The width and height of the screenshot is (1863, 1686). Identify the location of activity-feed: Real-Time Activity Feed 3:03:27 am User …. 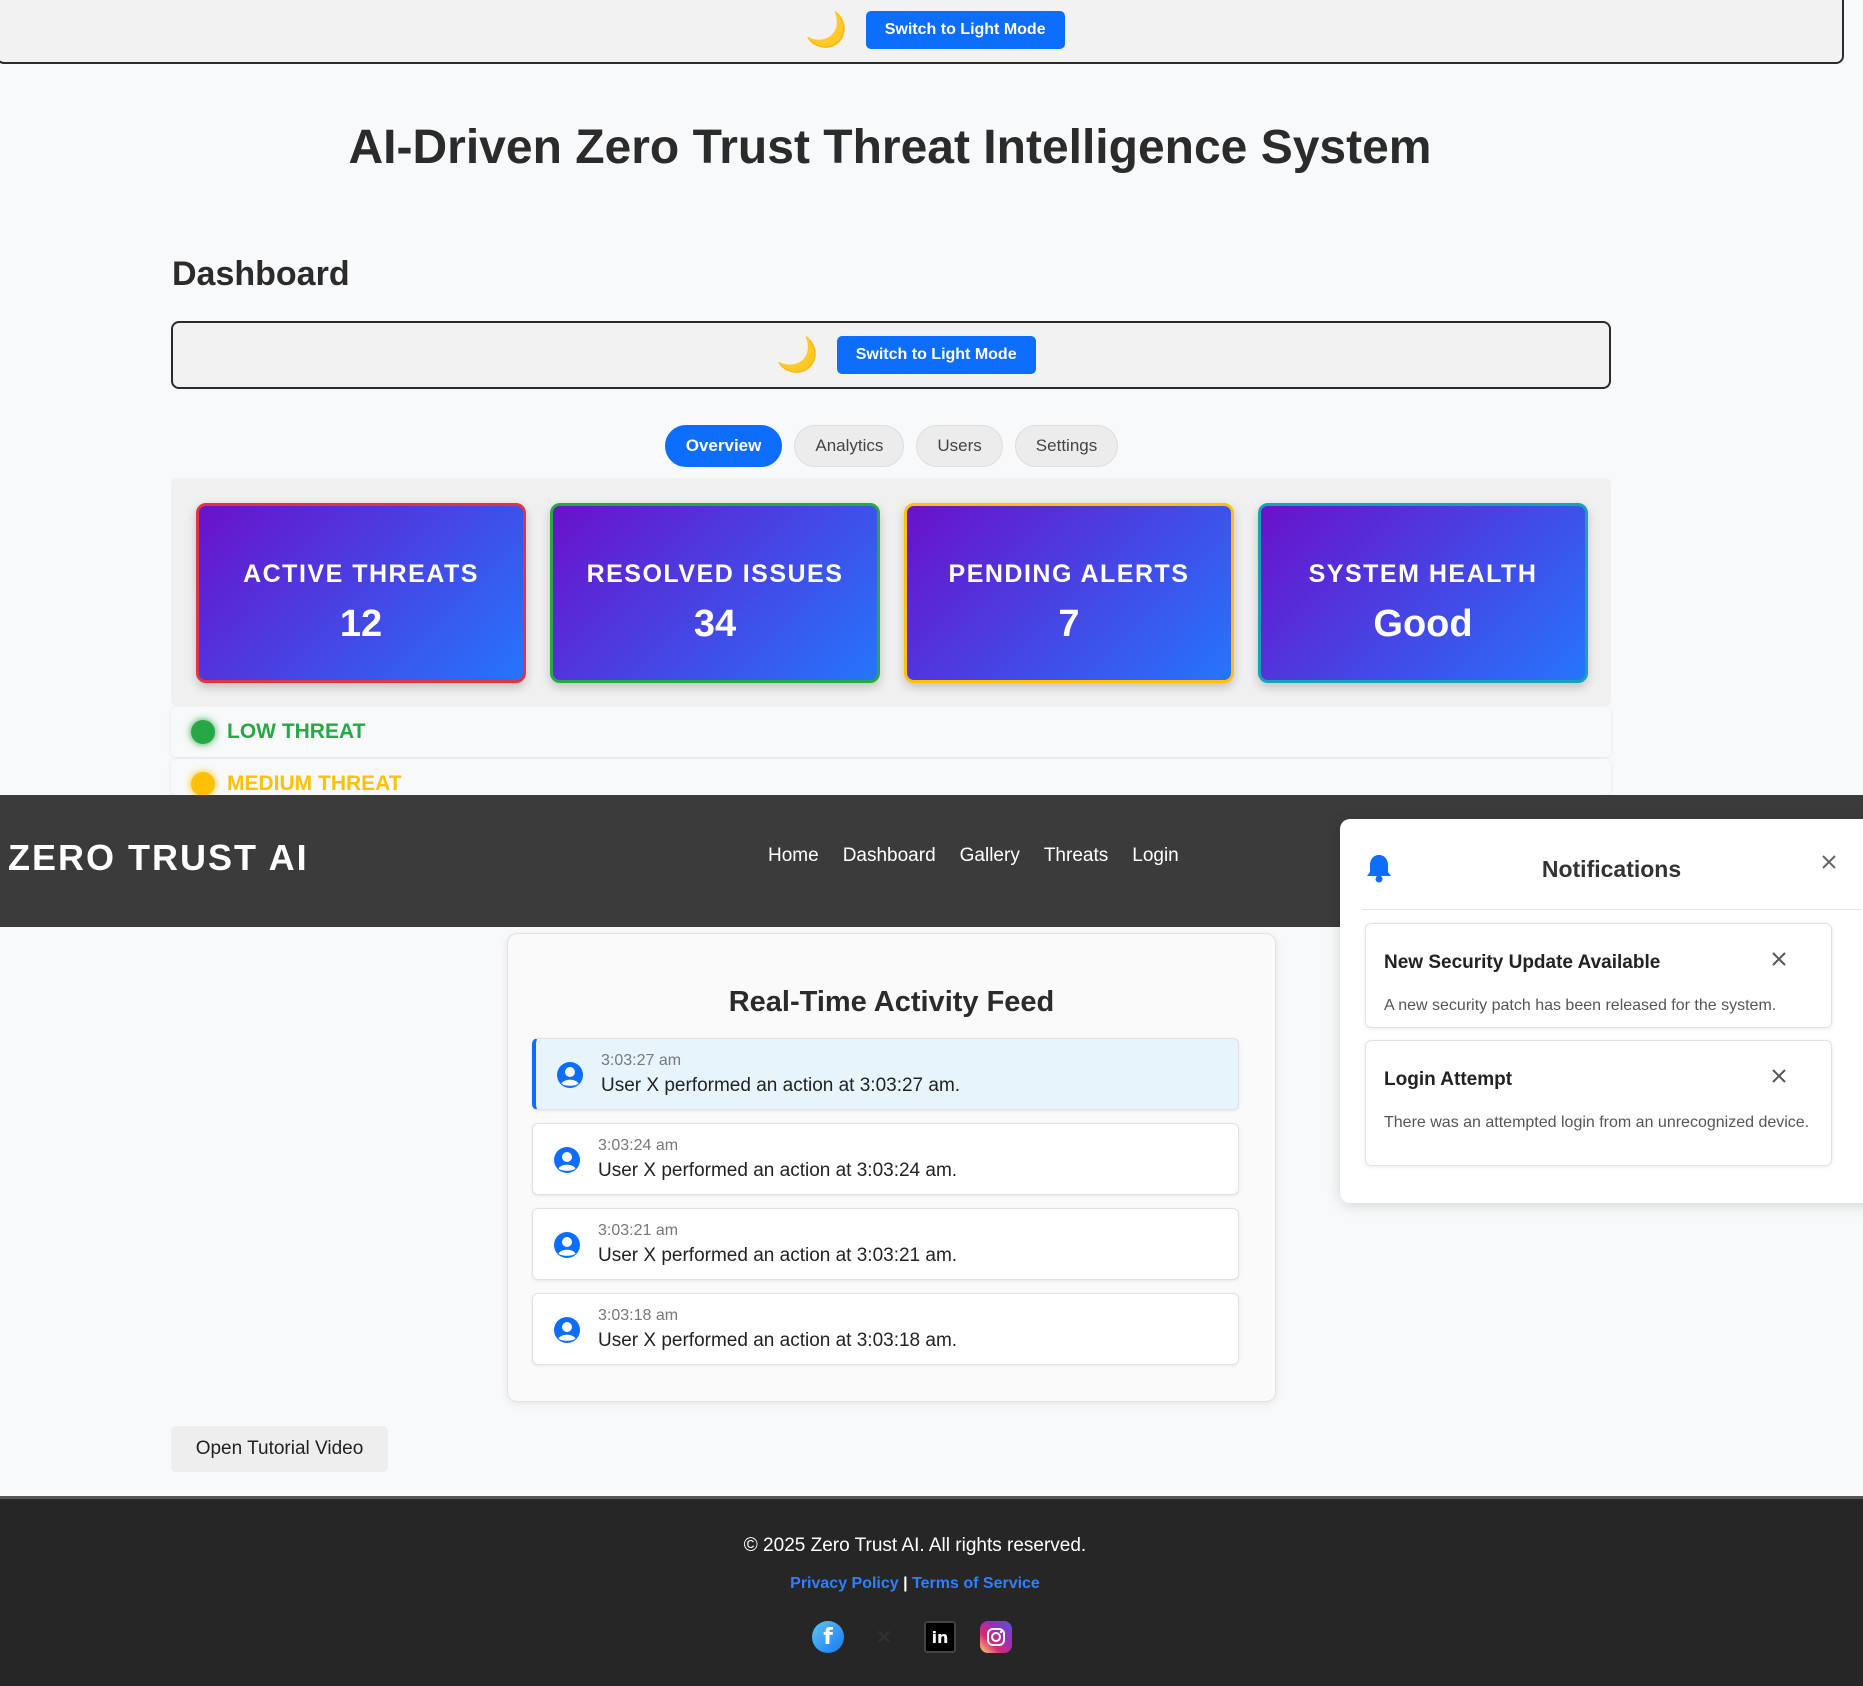
(891, 1167).